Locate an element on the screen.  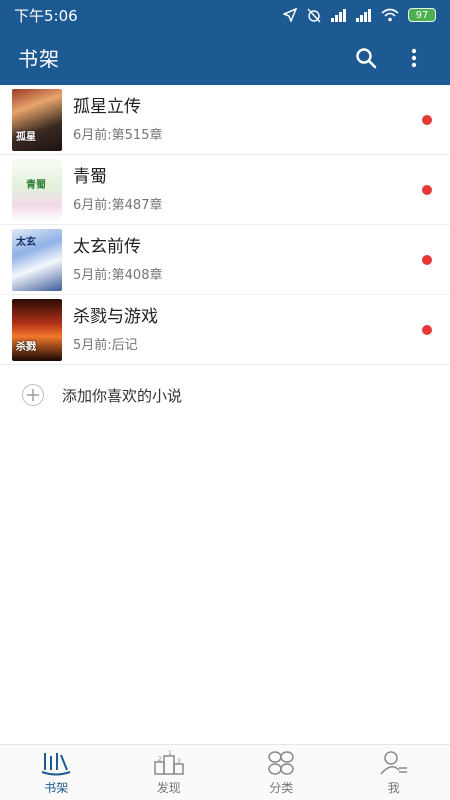
book-info: 杀戮与游戏 5月前:后记 is located at coordinates (261, 329).